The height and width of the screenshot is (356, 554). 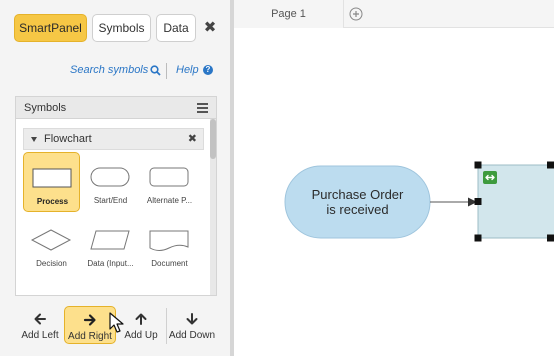 What do you see at coordinates (357, 209) in the screenshot?
I see `shape-text-line: is received` at bounding box center [357, 209].